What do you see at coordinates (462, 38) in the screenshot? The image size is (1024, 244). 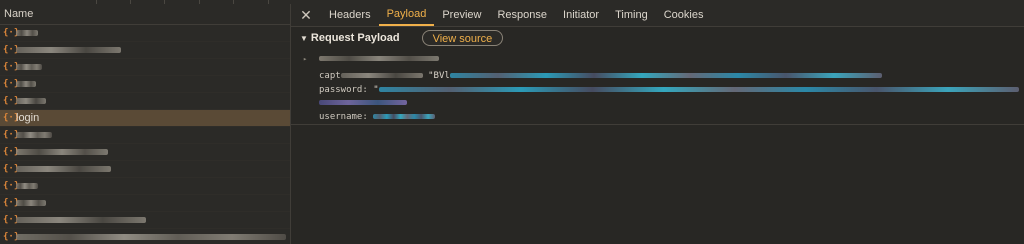 I see `view-source-button: View source` at bounding box center [462, 38].